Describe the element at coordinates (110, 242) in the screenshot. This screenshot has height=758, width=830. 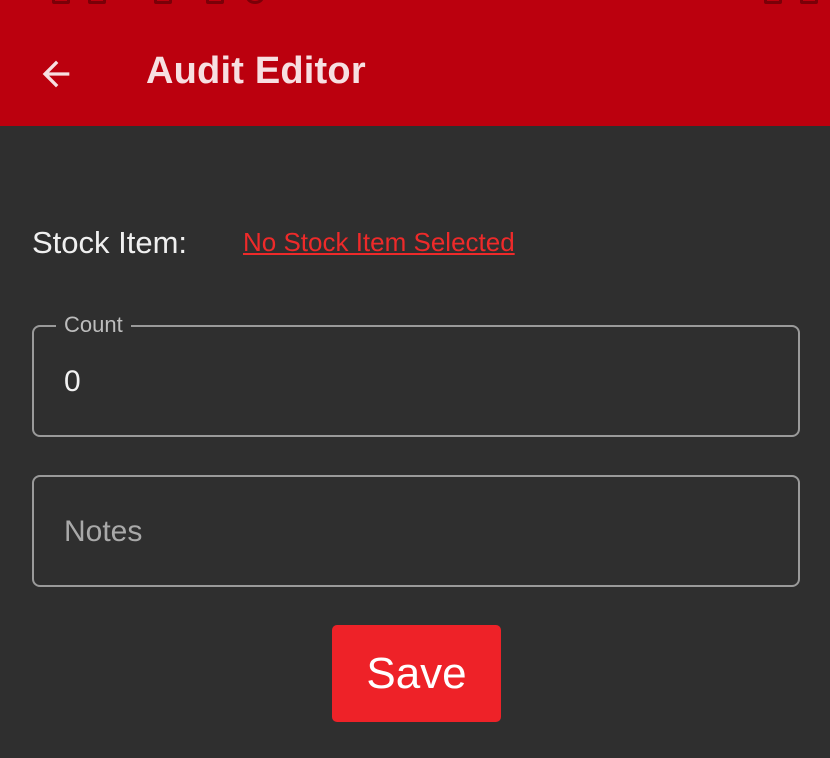
I see `stock-item-label: Stock Item:` at that location.